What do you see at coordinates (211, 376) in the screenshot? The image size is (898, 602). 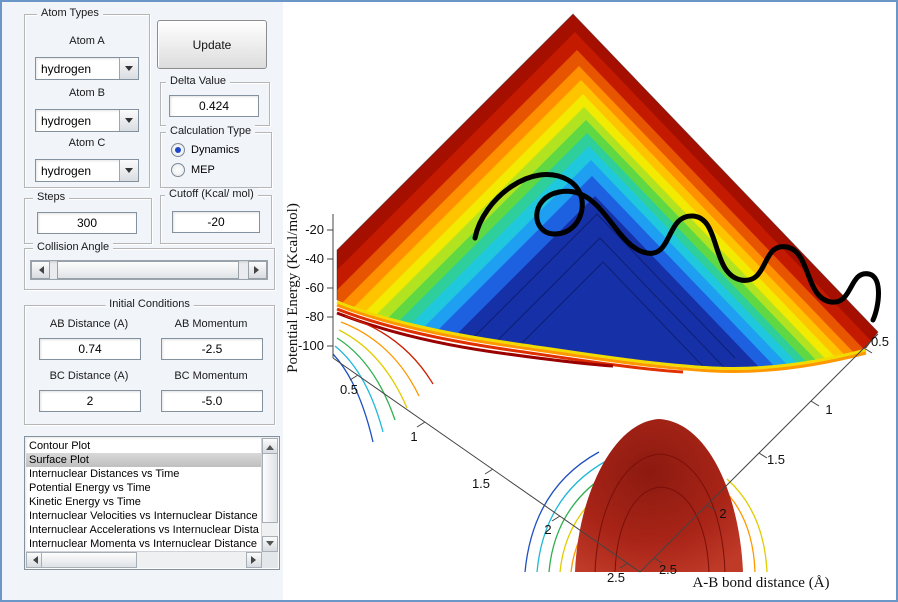 I see `bc-momentum-label: BC Momentum` at bounding box center [211, 376].